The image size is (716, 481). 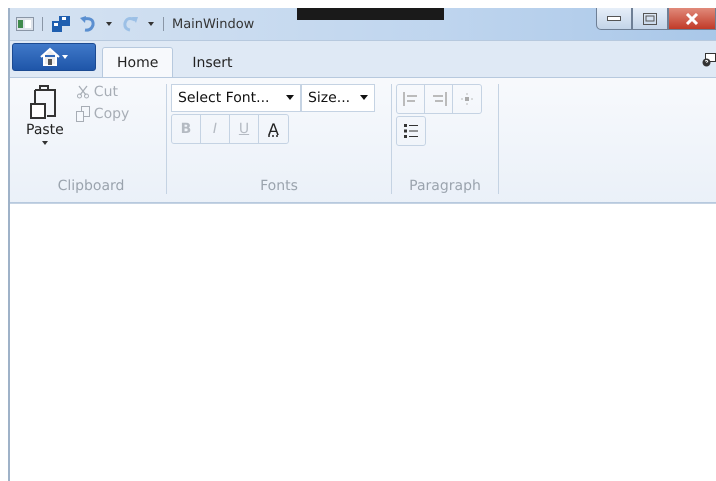 What do you see at coordinates (83, 114) in the screenshot?
I see `copy-icon` at bounding box center [83, 114].